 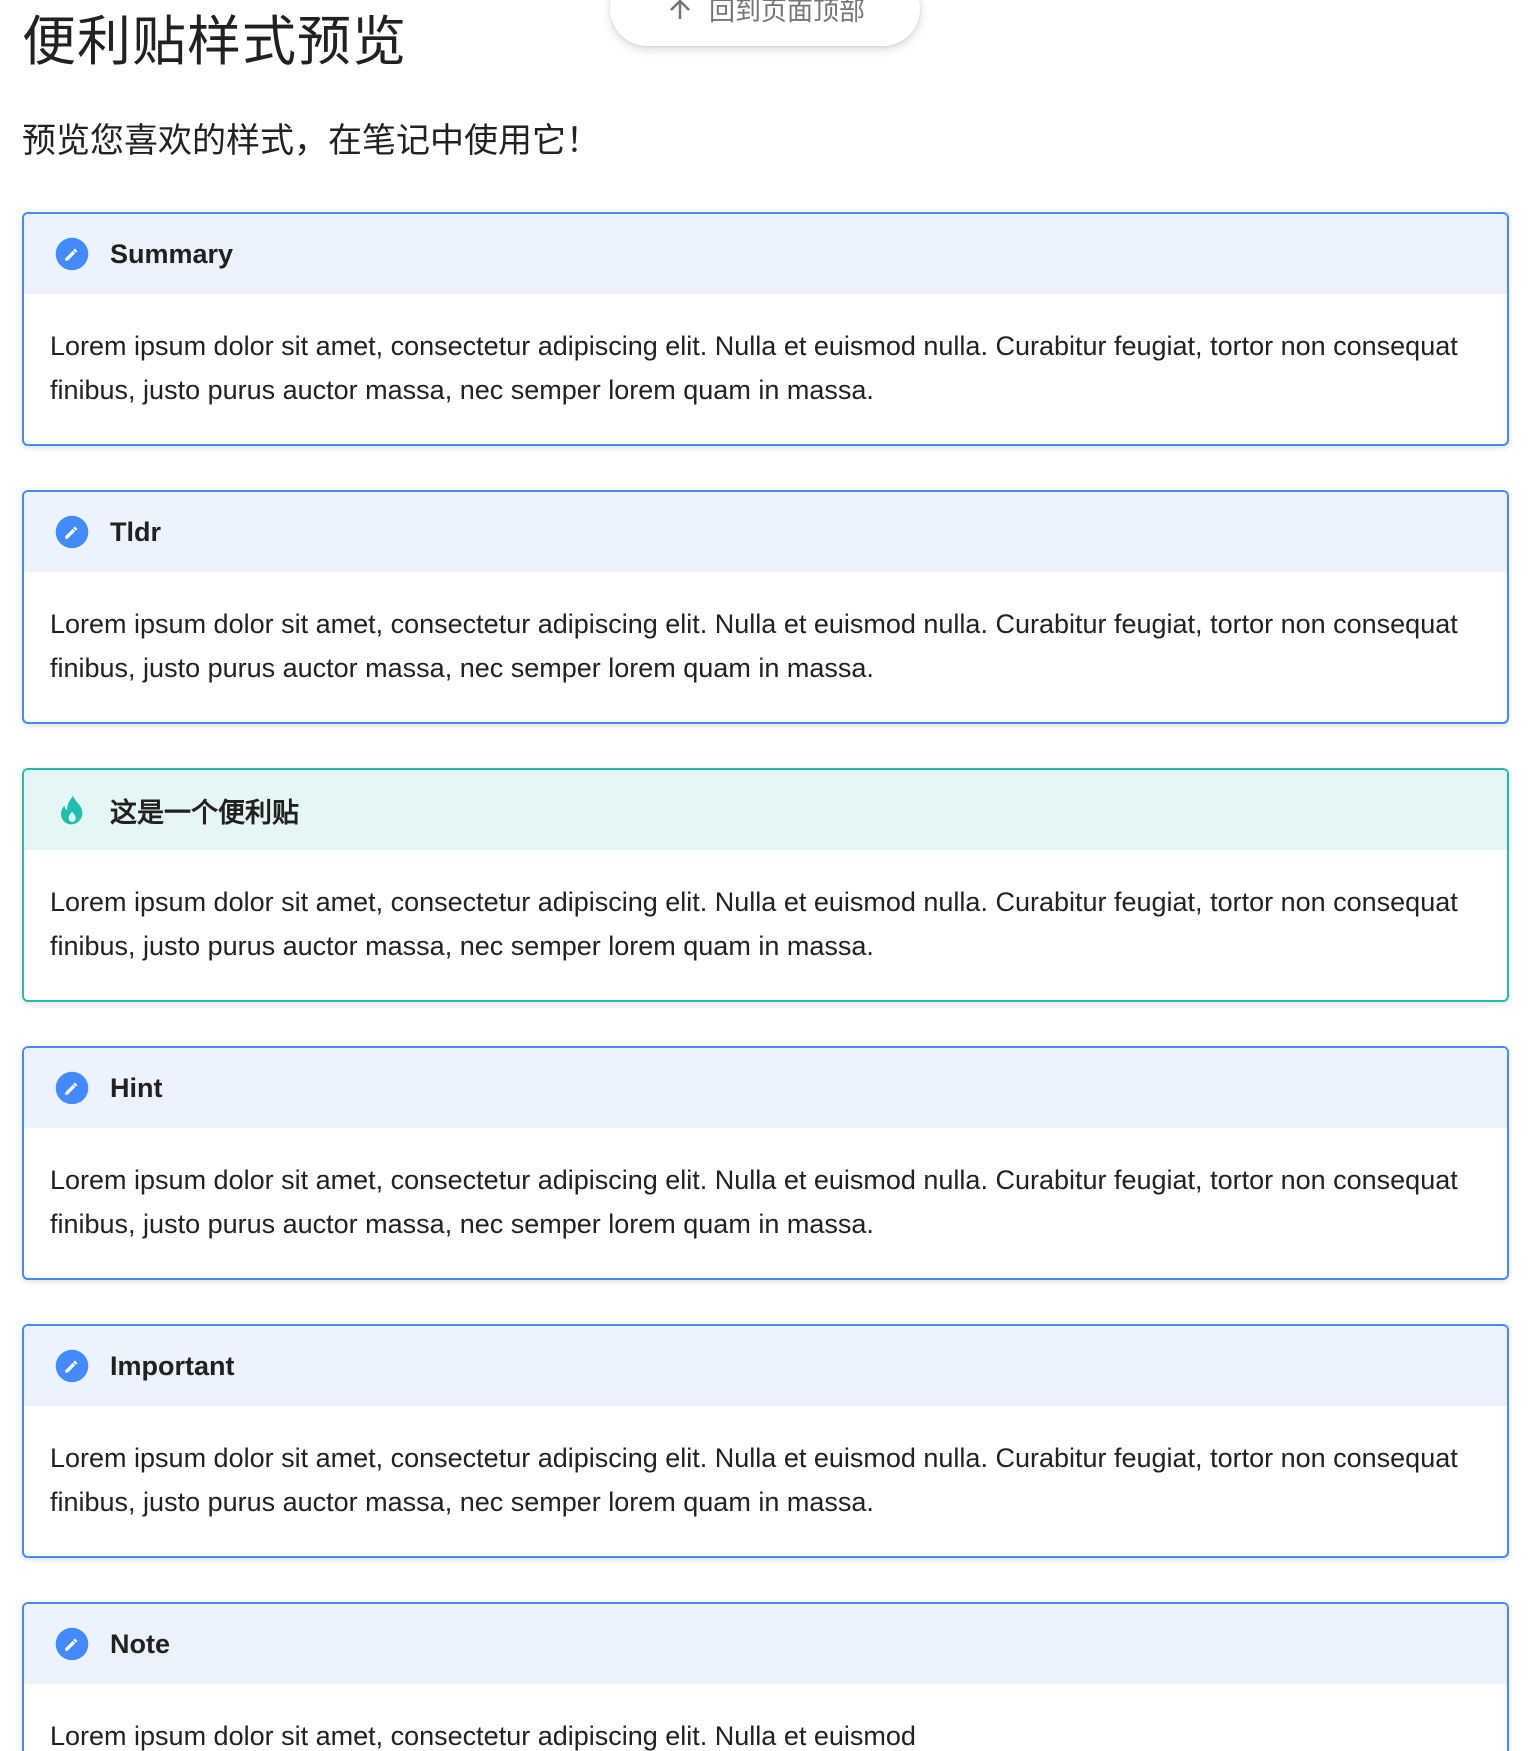 What do you see at coordinates (765, 254) in the screenshot?
I see `admonition-header: Summary` at bounding box center [765, 254].